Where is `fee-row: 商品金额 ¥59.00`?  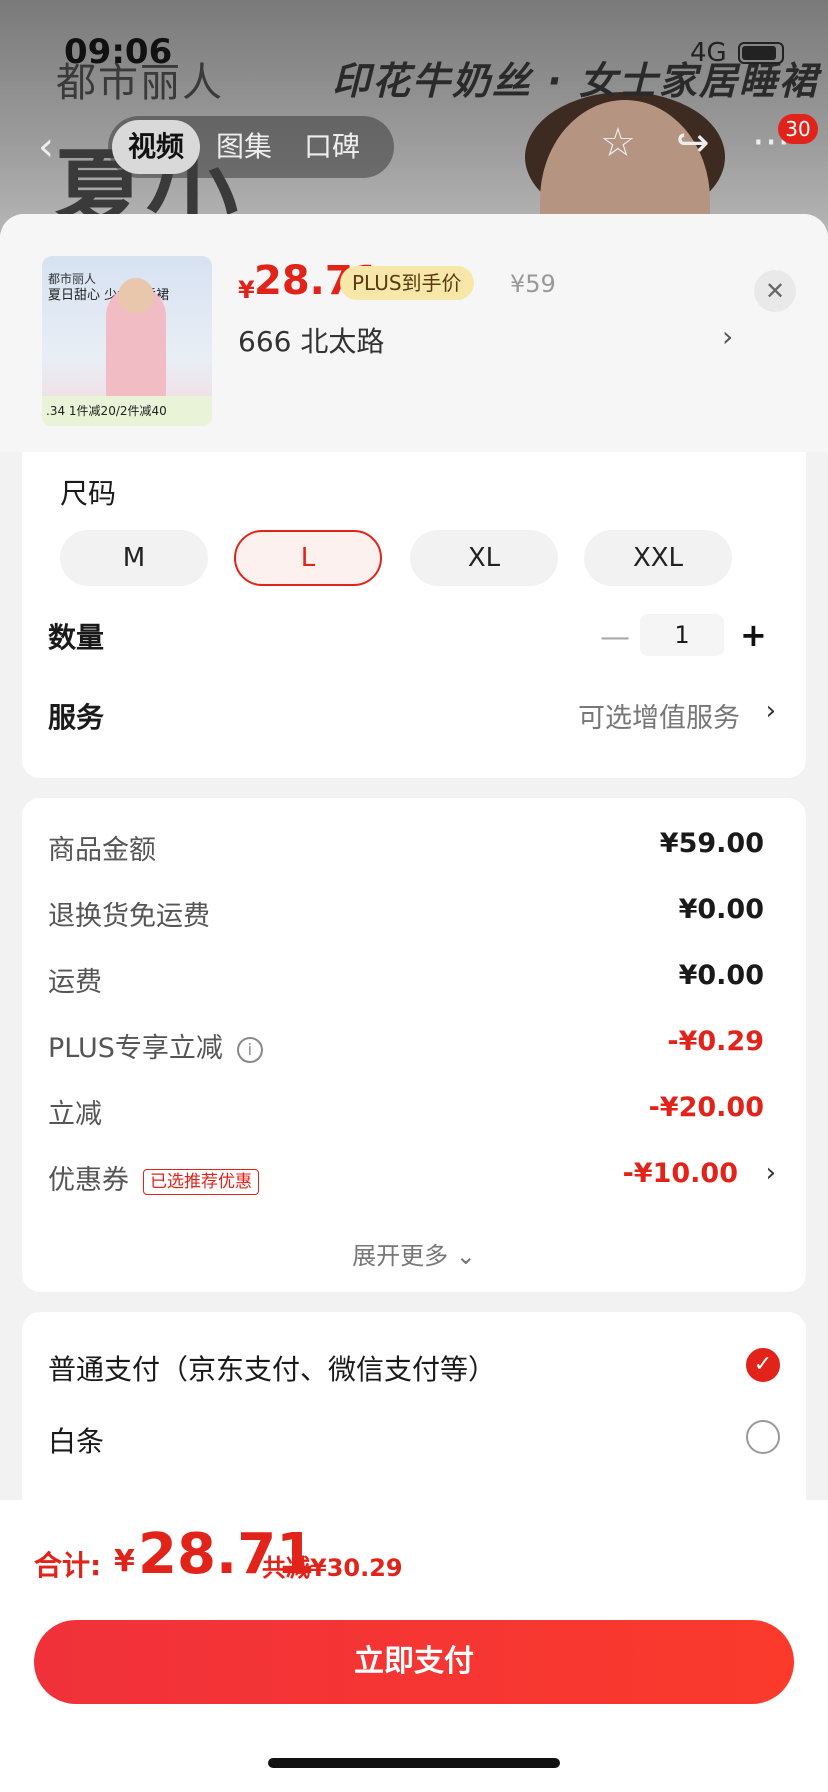 fee-row: 商品金额 ¥59.00 is located at coordinates (406, 848).